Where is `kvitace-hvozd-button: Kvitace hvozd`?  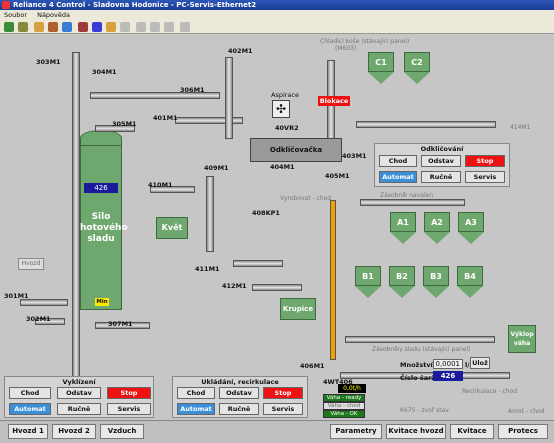 kvitace-hvozd-button: Kvitace hvozd is located at coordinates (416, 431).